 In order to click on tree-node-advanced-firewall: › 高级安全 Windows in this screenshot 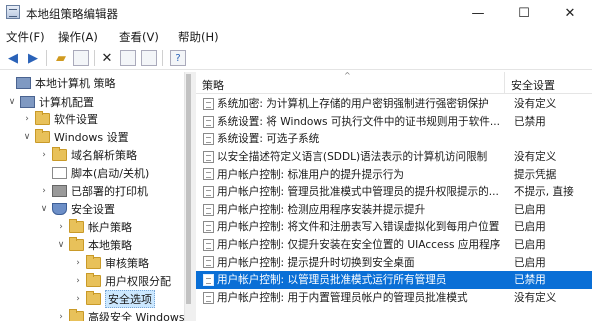, I will do `click(120, 314)`.